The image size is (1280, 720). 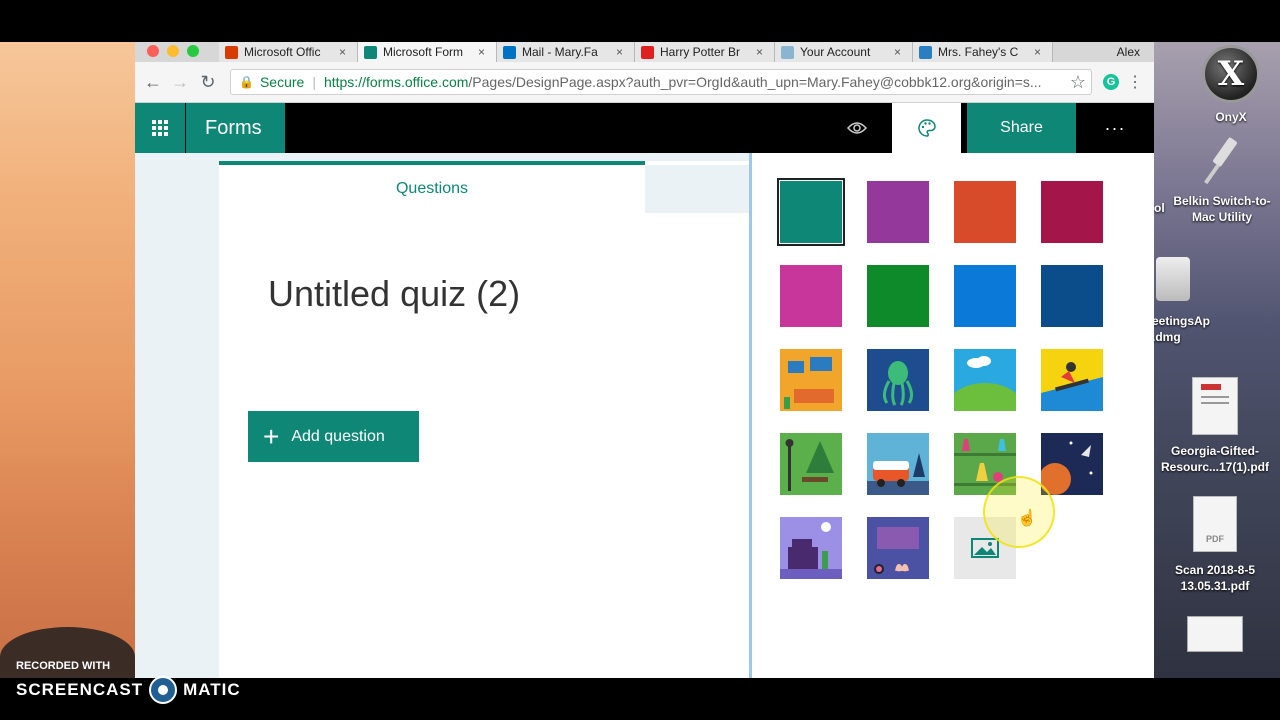 What do you see at coordinates (153, 82) in the screenshot?
I see `back-button: ←` at bounding box center [153, 82].